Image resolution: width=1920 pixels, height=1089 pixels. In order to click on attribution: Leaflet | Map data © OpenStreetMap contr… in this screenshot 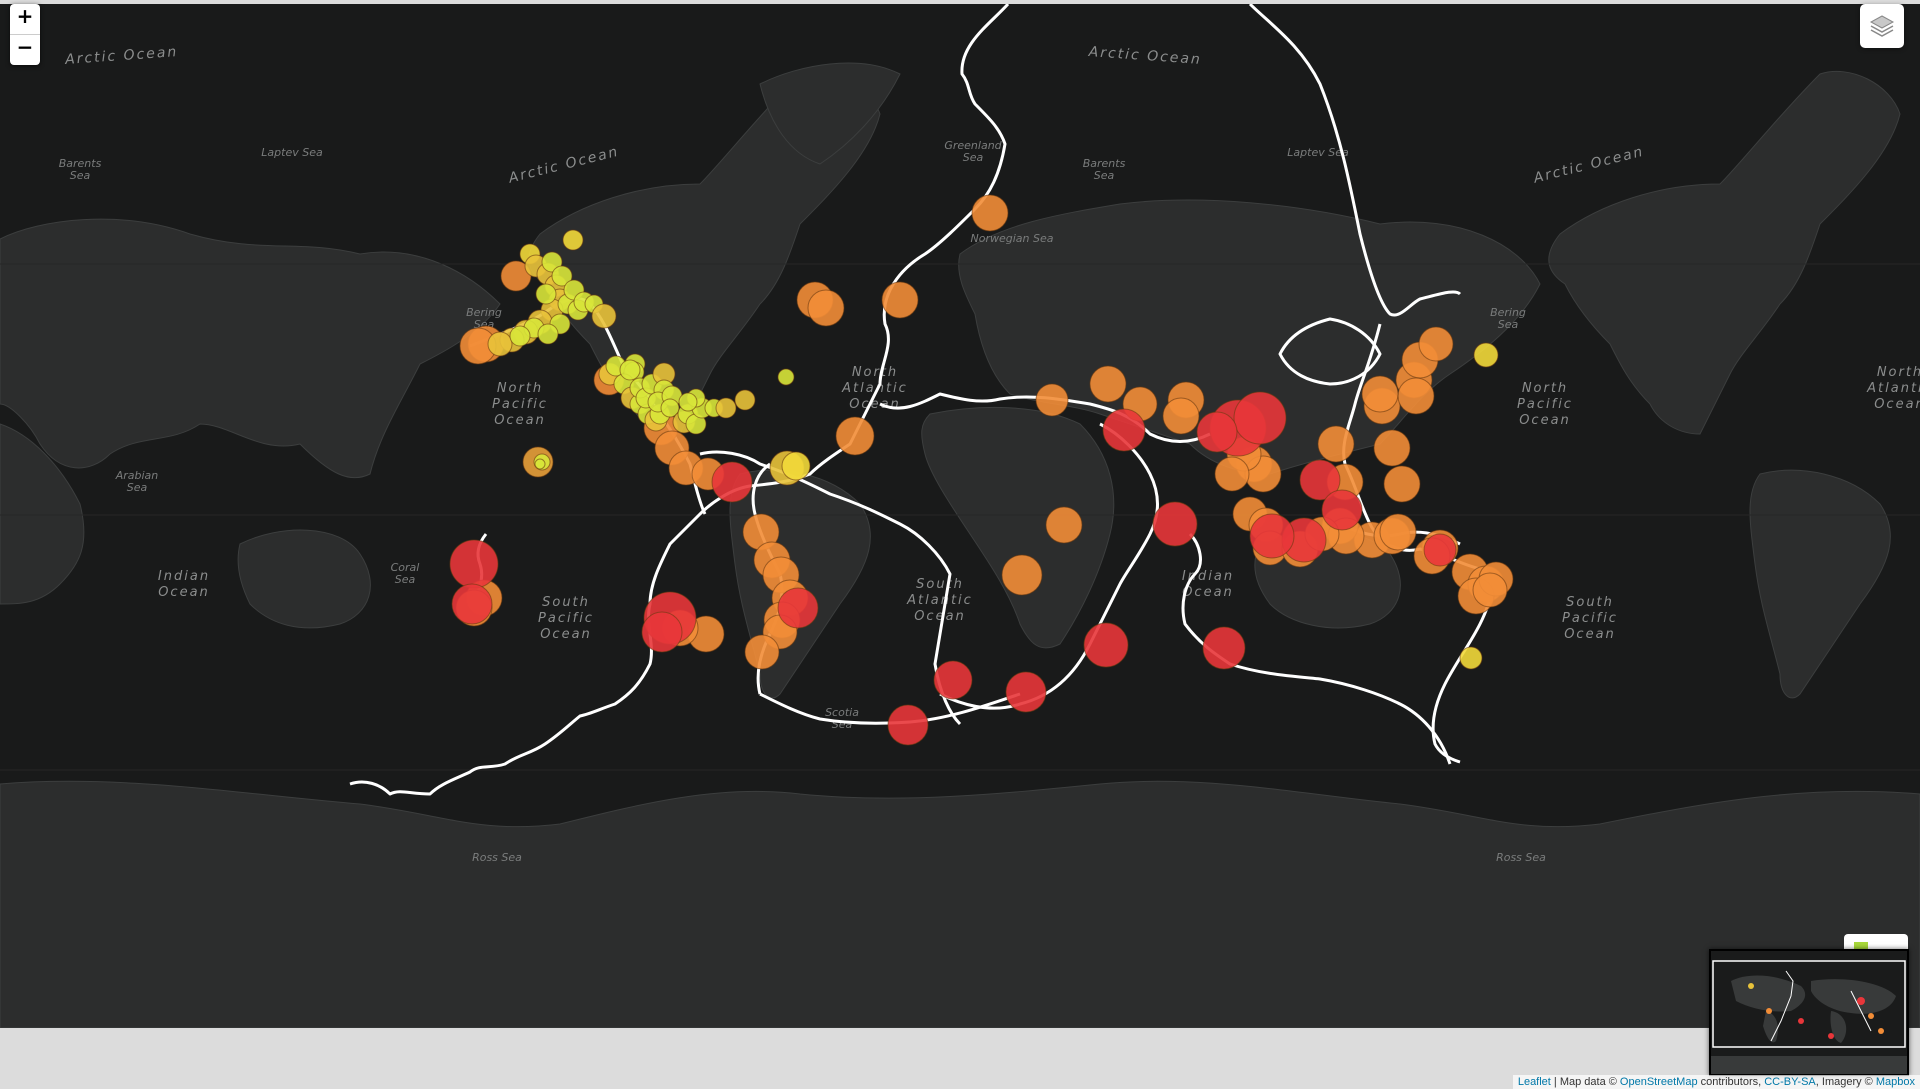, I will do `click(1716, 1082)`.